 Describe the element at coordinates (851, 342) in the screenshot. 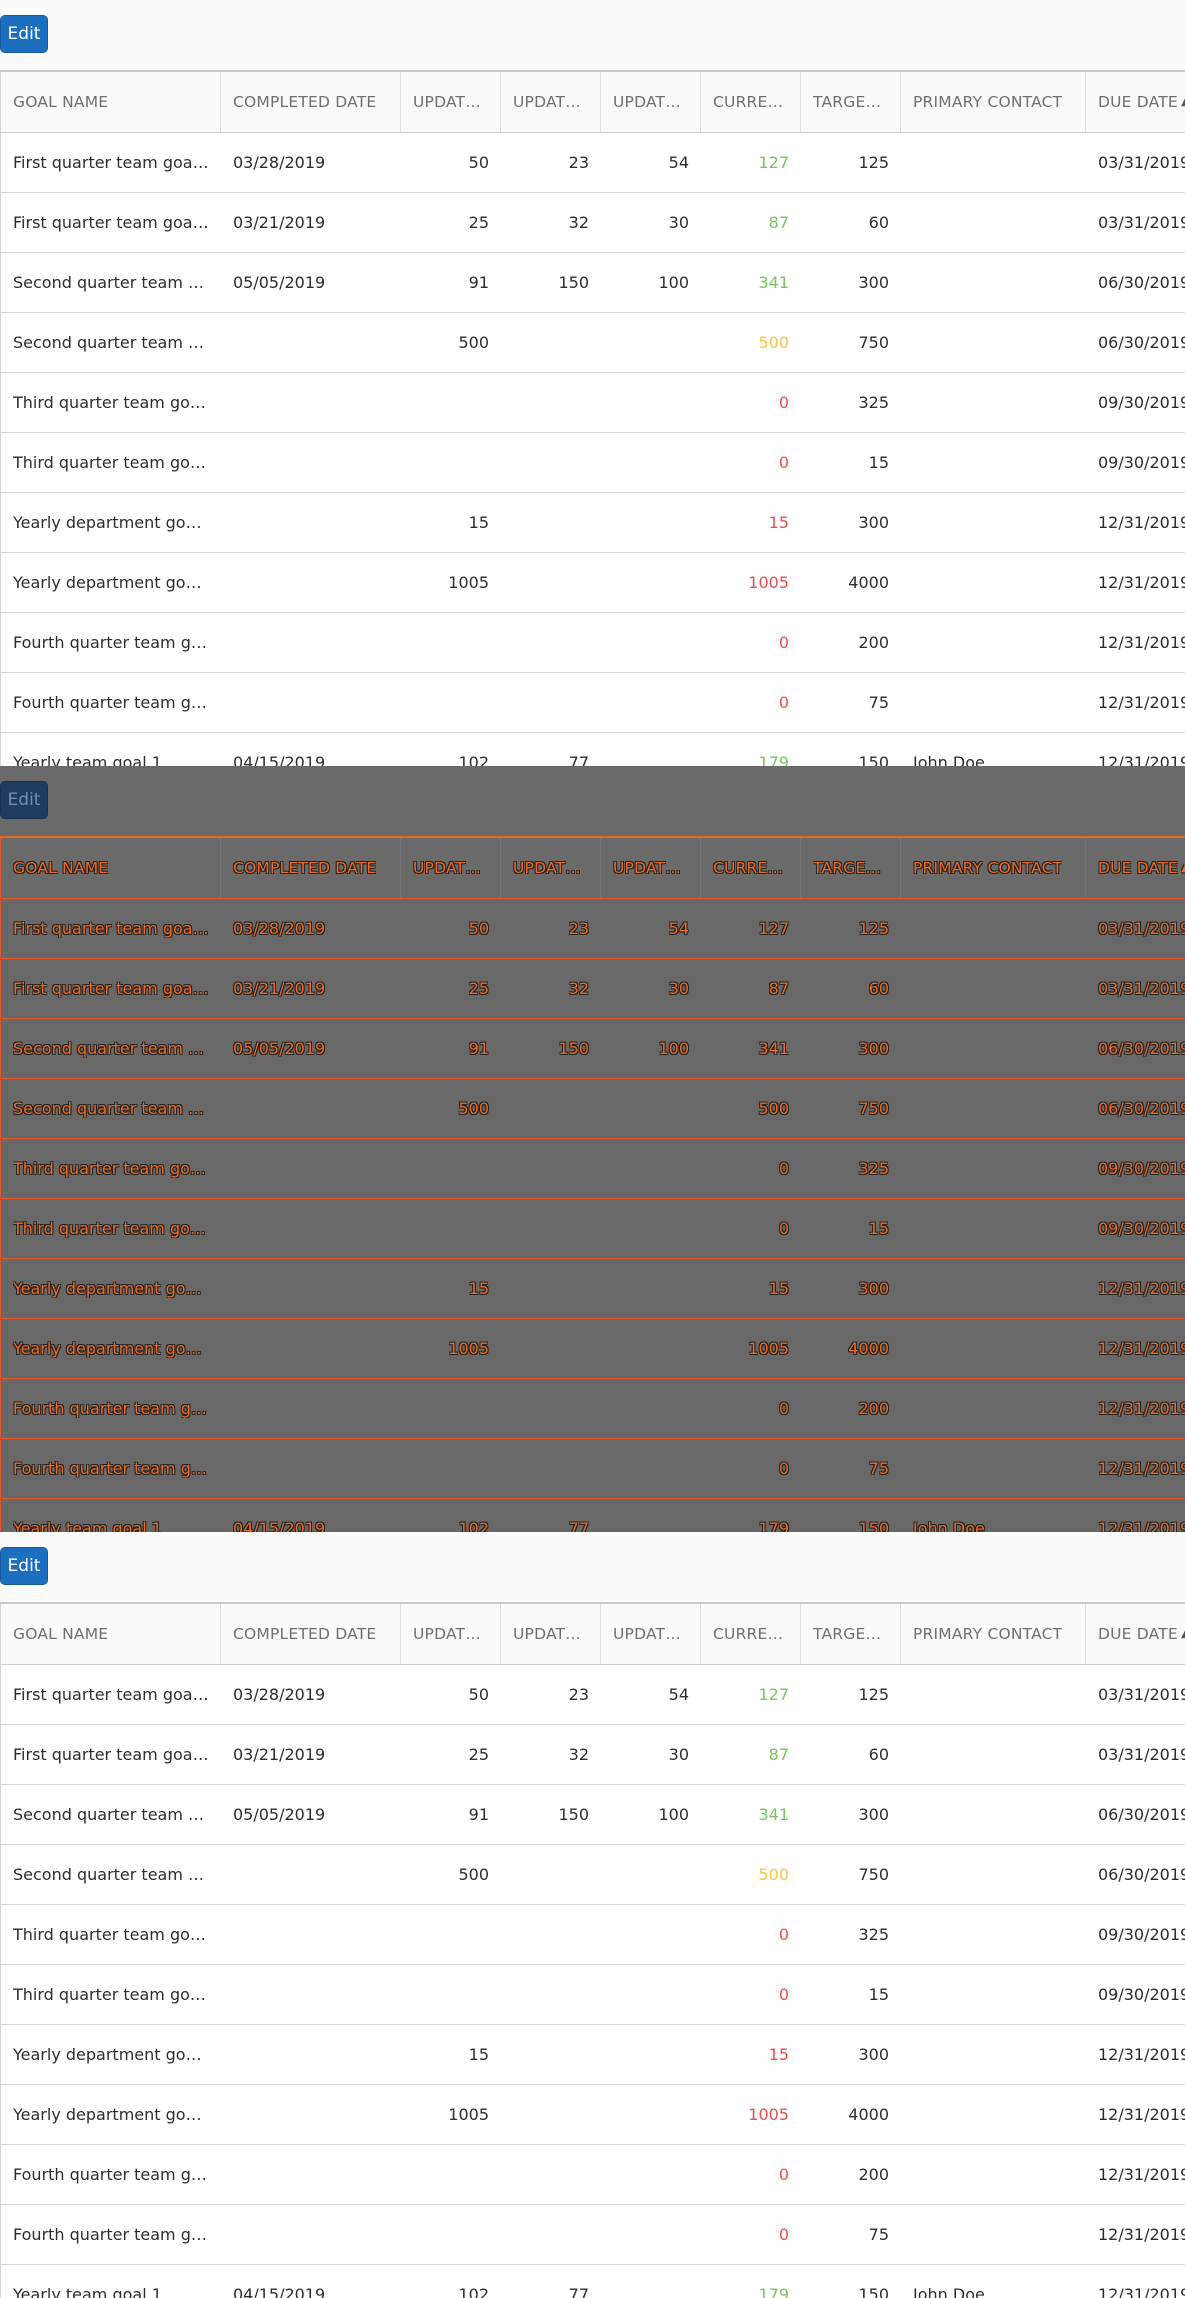

I see `cell-target: 750` at that location.